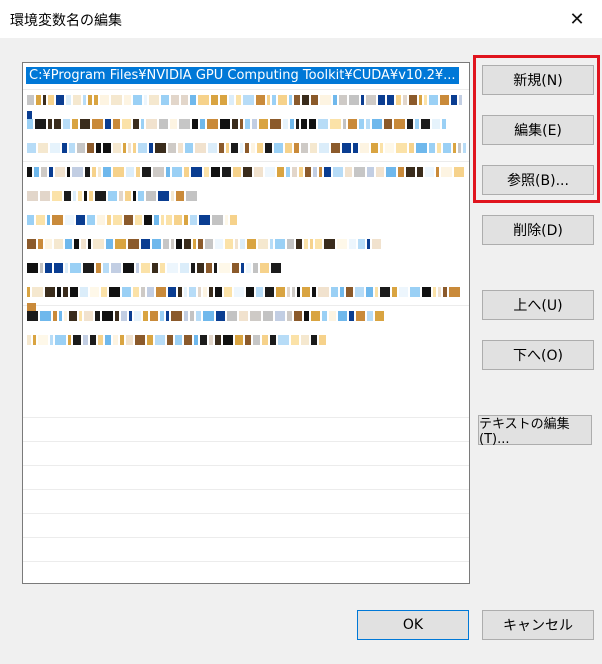 The width and height of the screenshot is (602, 664). I want to click on move-down-button: 下へ(O), so click(538, 355).